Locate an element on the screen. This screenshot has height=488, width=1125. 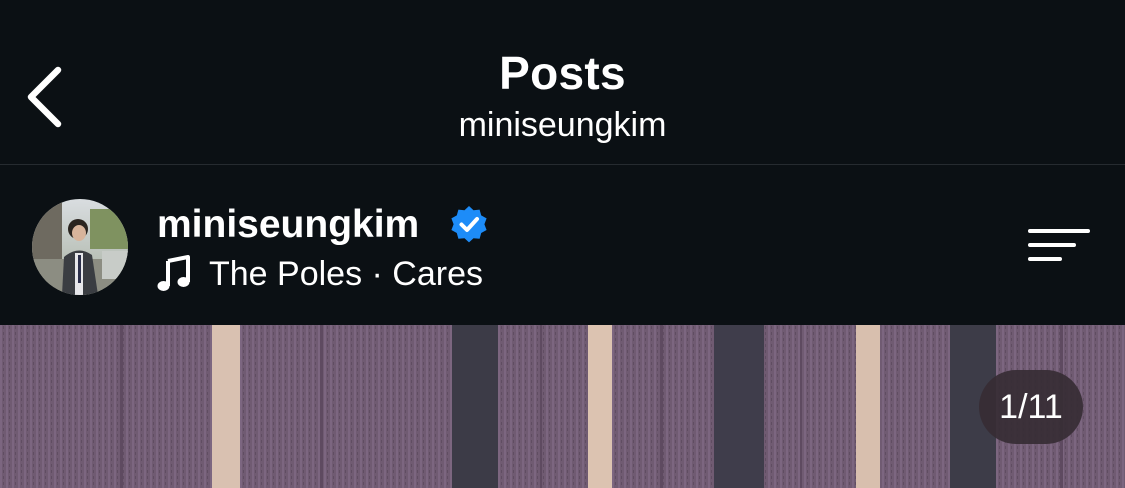
menu-lines-icon is located at coordinates (1059, 231).